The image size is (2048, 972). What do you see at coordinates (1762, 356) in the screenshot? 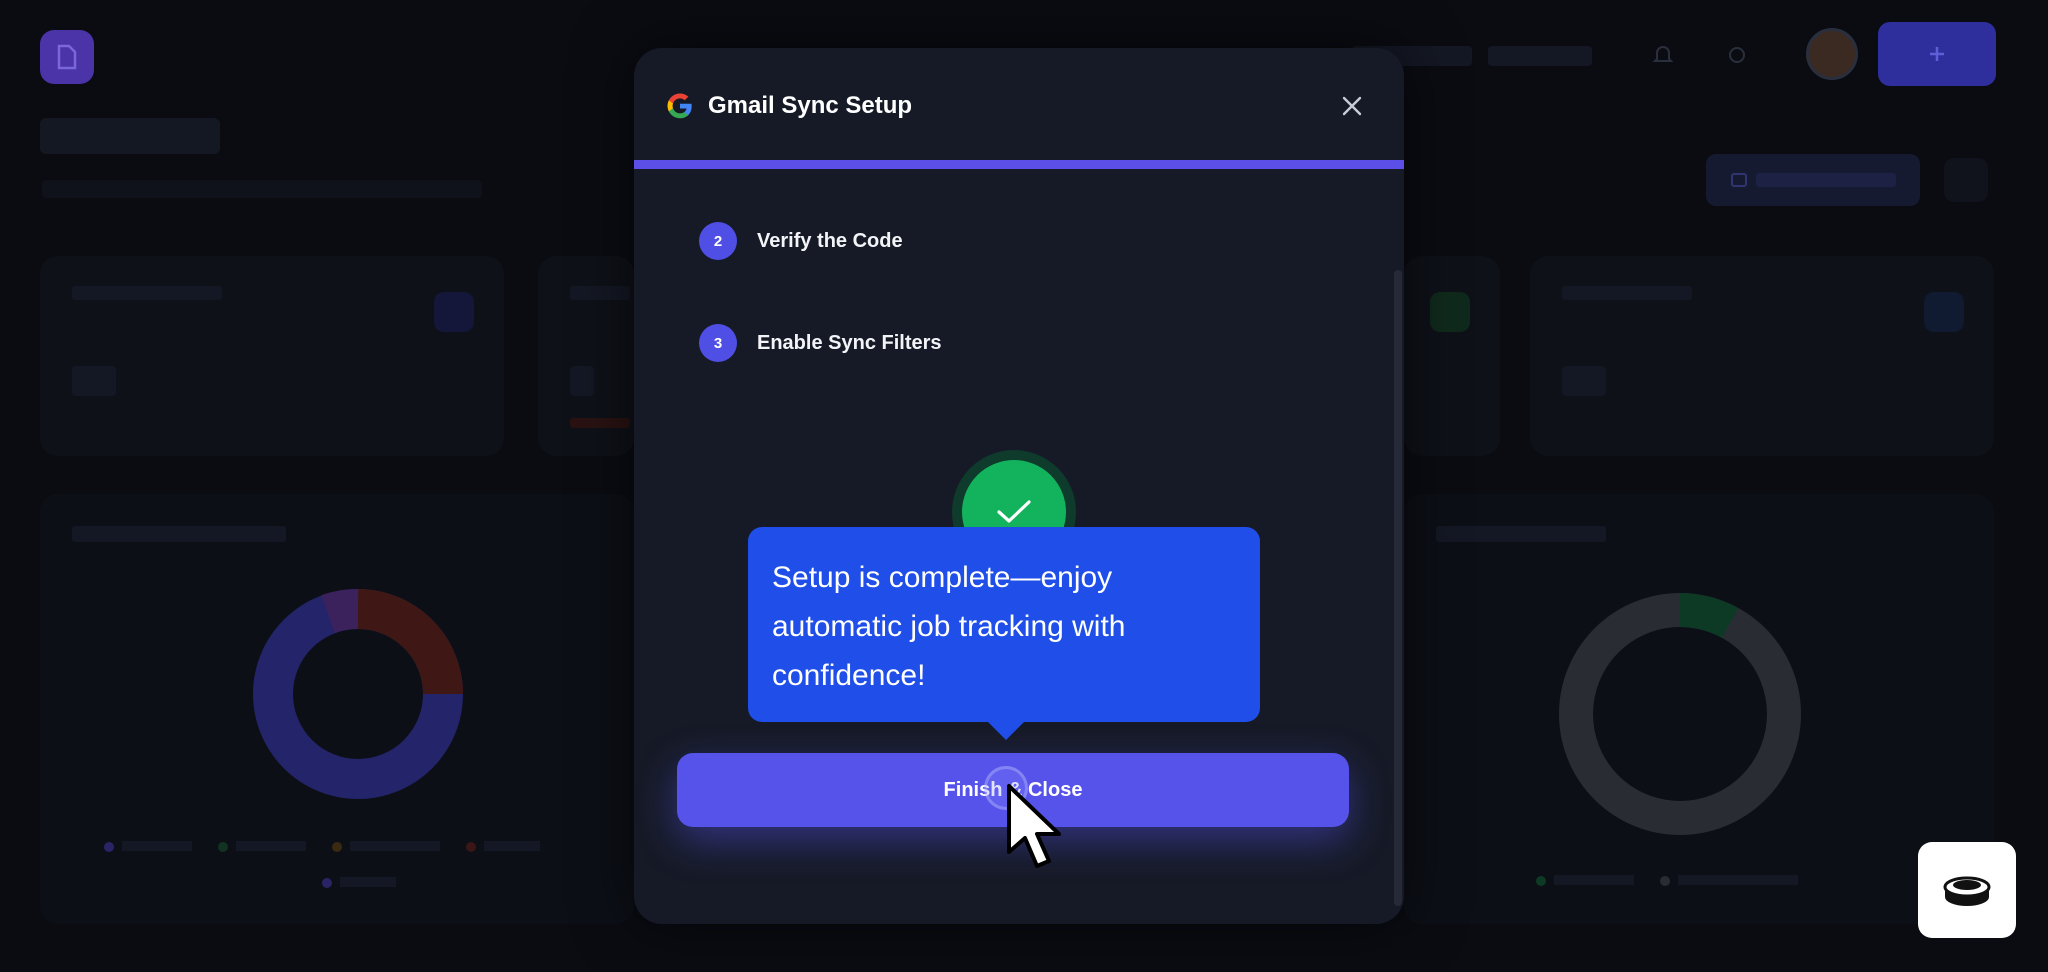
I see `stat-card-active` at bounding box center [1762, 356].